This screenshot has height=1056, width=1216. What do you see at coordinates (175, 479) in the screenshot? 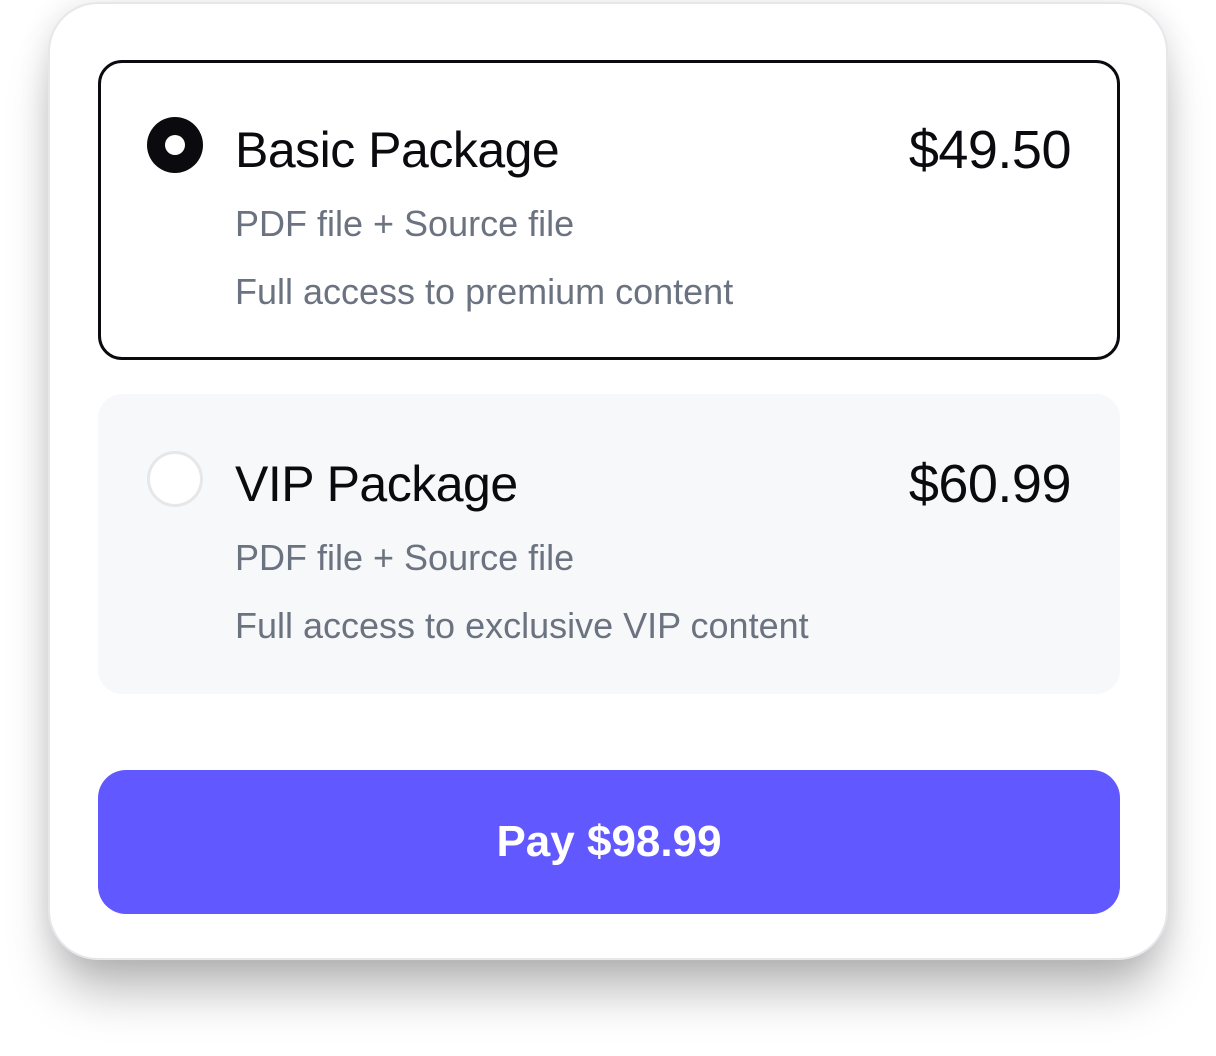
I see `radio-button-unselected` at bounding box center [175, 479].